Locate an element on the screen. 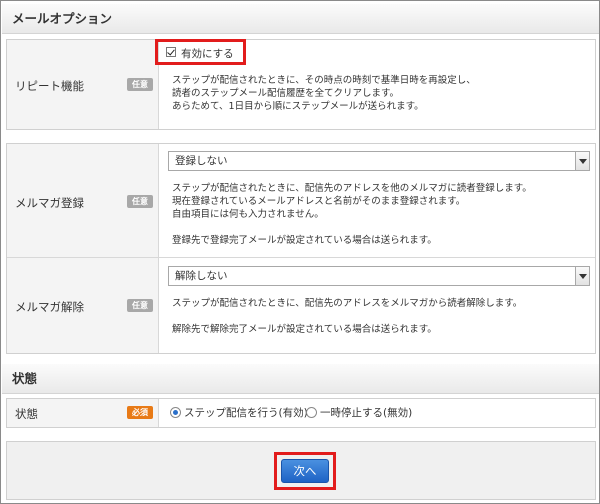  label-cell-status: 状態 必須 is located at coordinates (83, 413).